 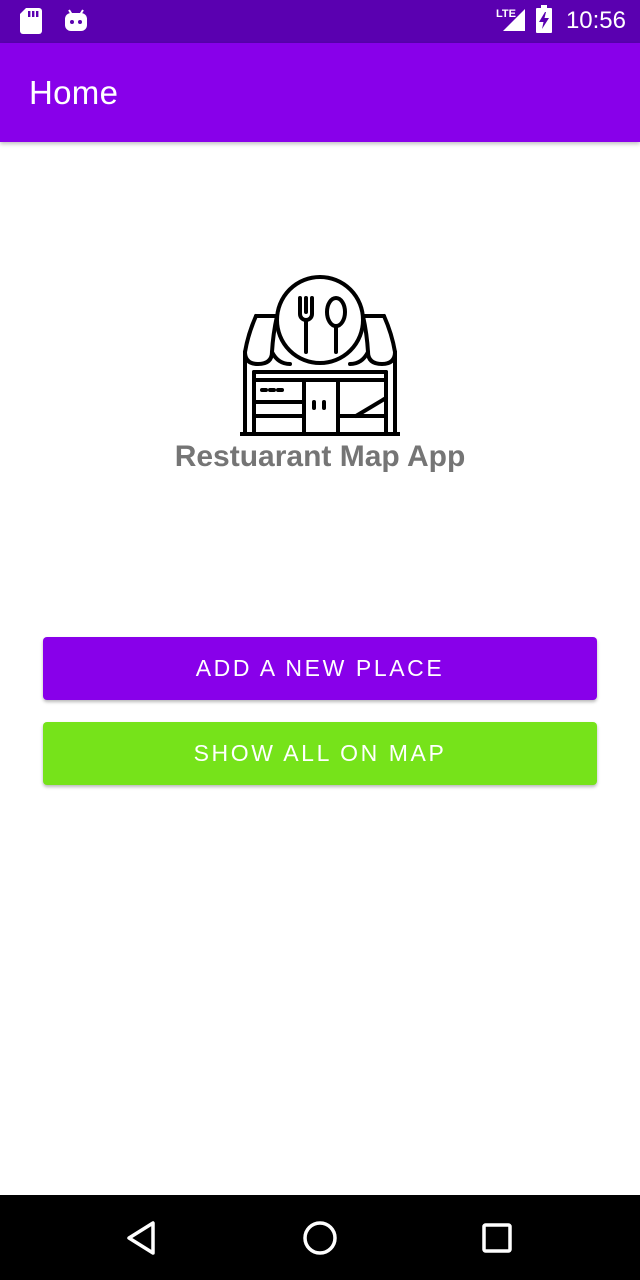 I want to click on status-left-icons, so click(x=54, y=23).